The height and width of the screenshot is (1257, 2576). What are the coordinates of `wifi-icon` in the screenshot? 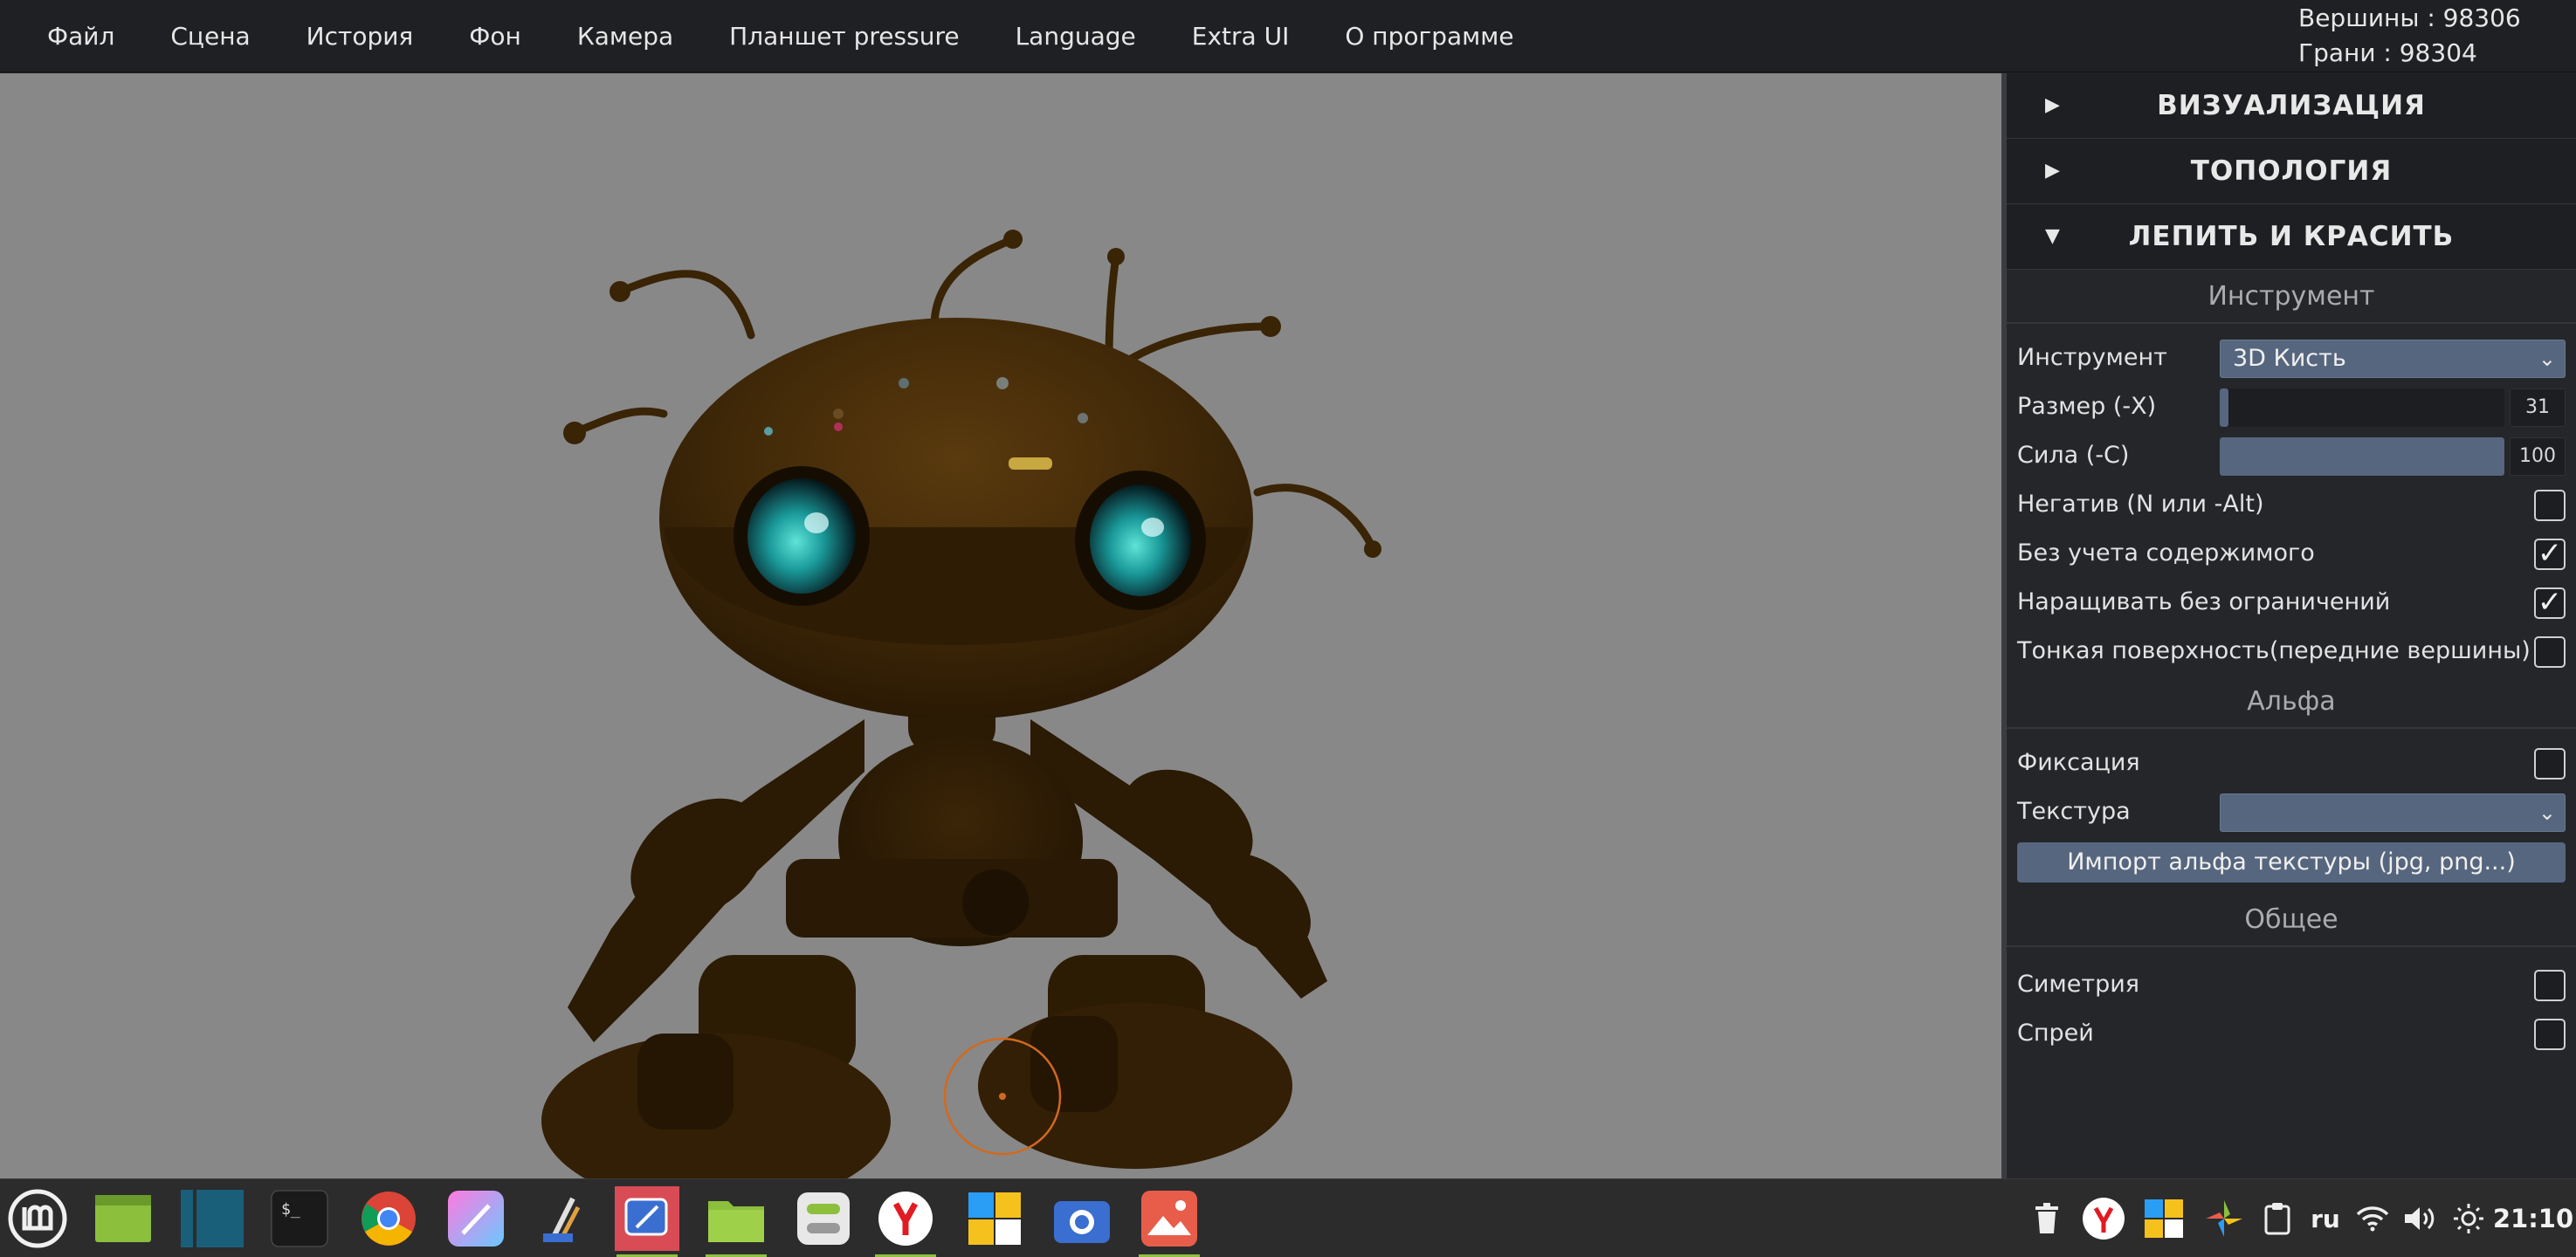 It's located at (2372, 1218).